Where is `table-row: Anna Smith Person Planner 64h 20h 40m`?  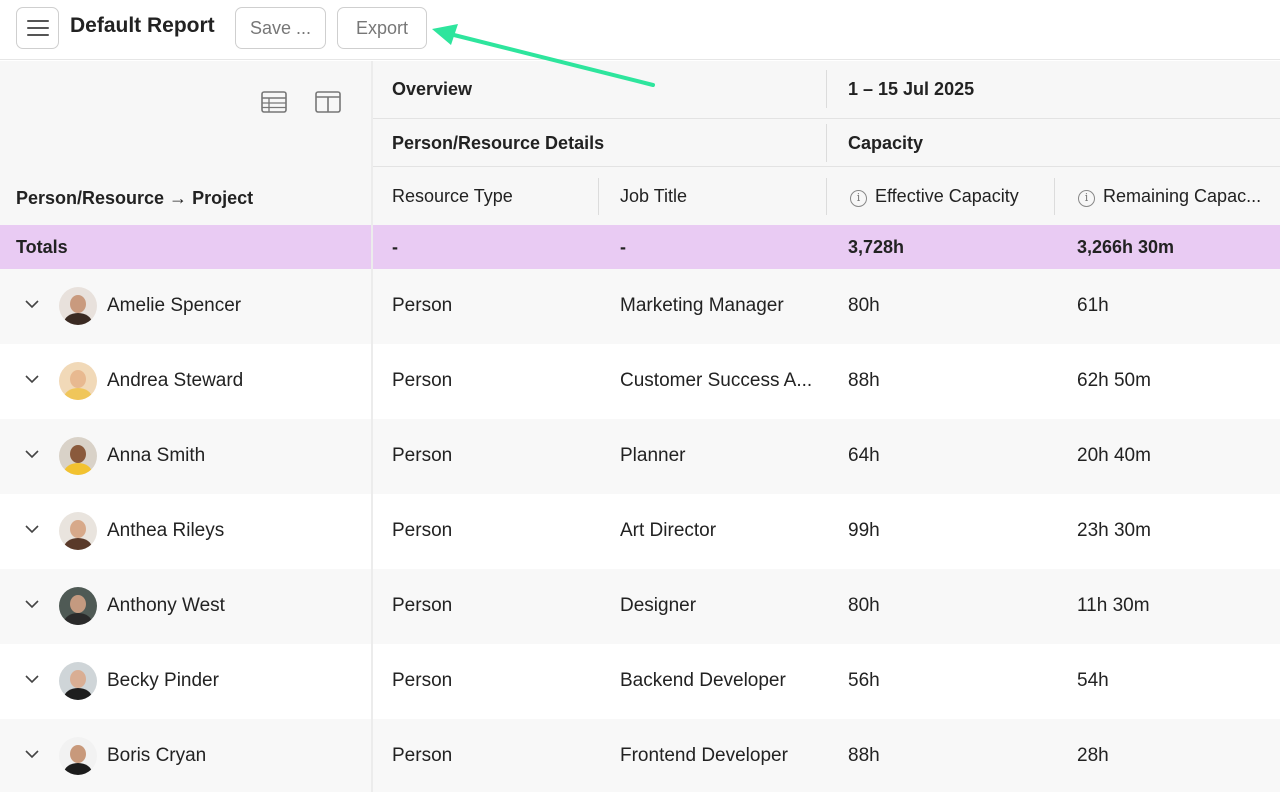
table-row: Anna Smith Person Planner 64h 20h 40m is located at coordinates (640, 456).